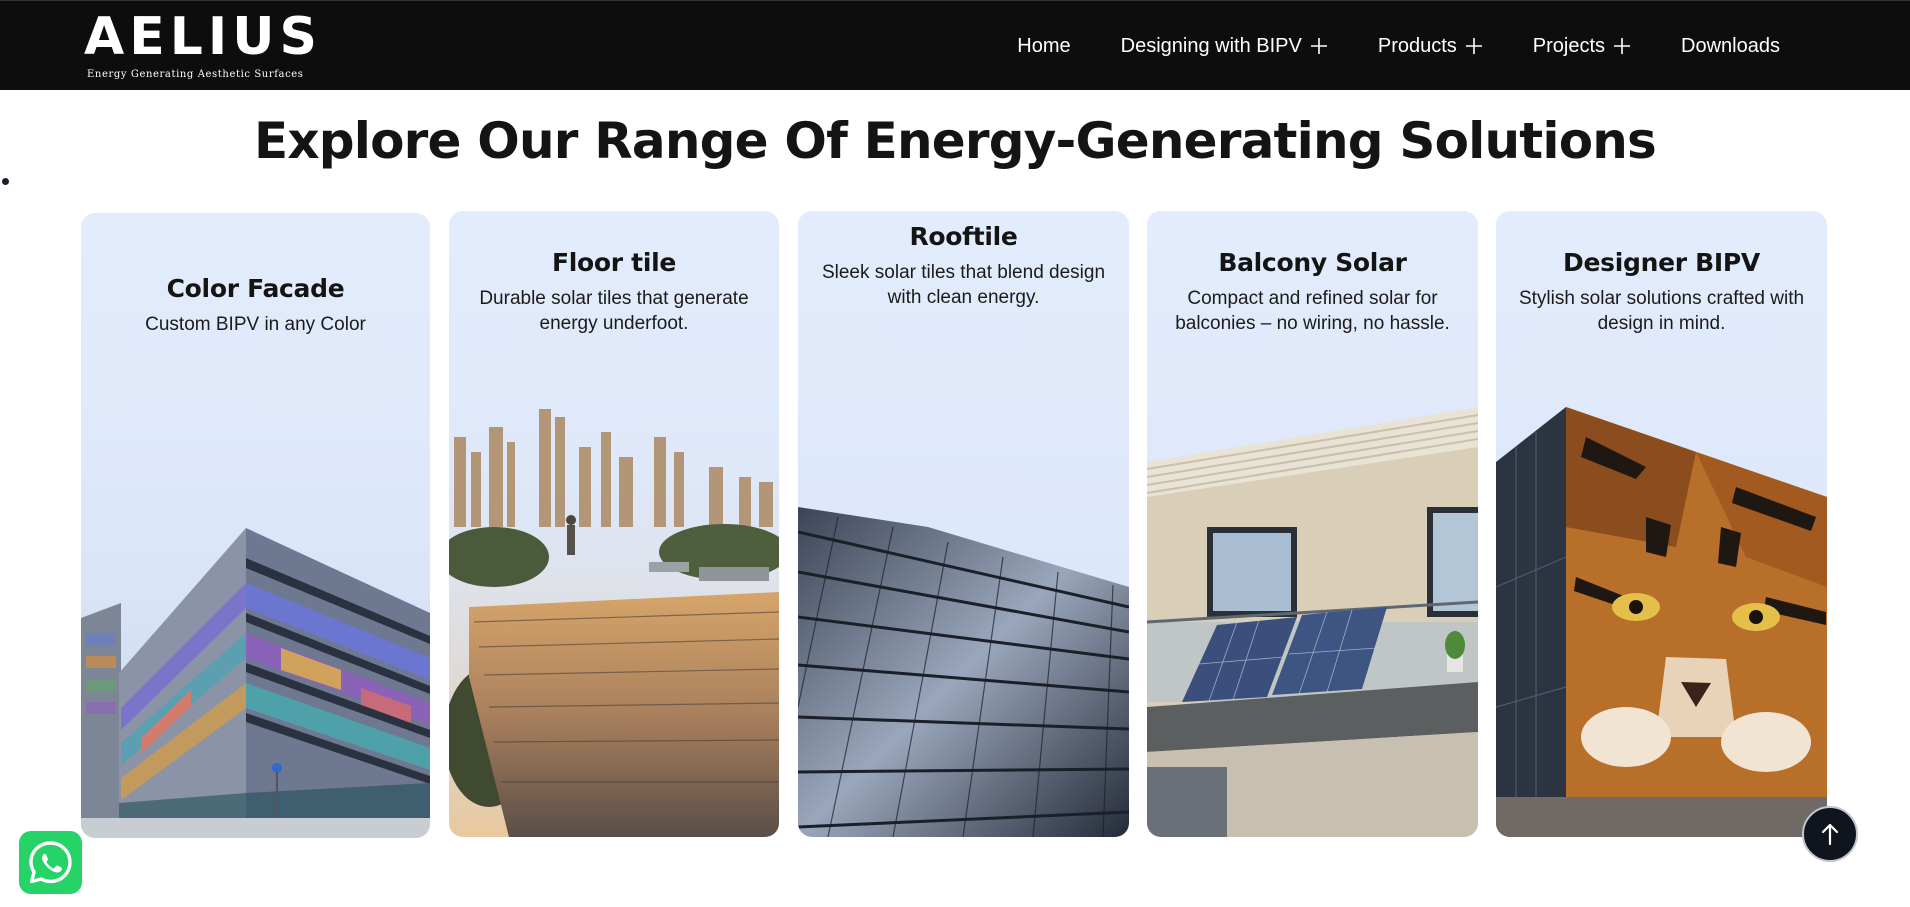 Image resolution: width=1910 pixels, height=907 pixels. I want to click on logo-tagline: Energy Generating Aesthetic Surfaces, so click(195, 74).